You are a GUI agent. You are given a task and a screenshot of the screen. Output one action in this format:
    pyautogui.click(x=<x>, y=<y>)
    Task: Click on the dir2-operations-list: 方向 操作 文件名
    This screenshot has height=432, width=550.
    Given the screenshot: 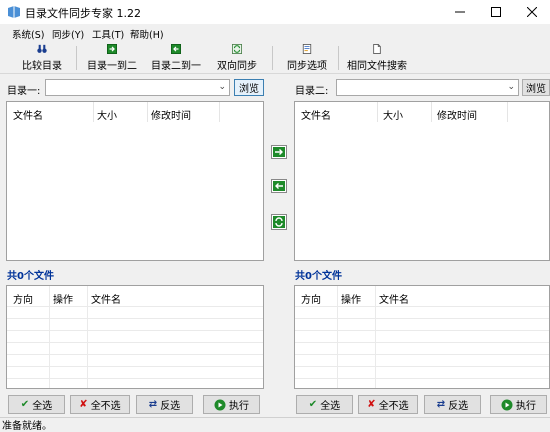 What is the action you would take?
    pyautogui.click(x=422, y=337)
    